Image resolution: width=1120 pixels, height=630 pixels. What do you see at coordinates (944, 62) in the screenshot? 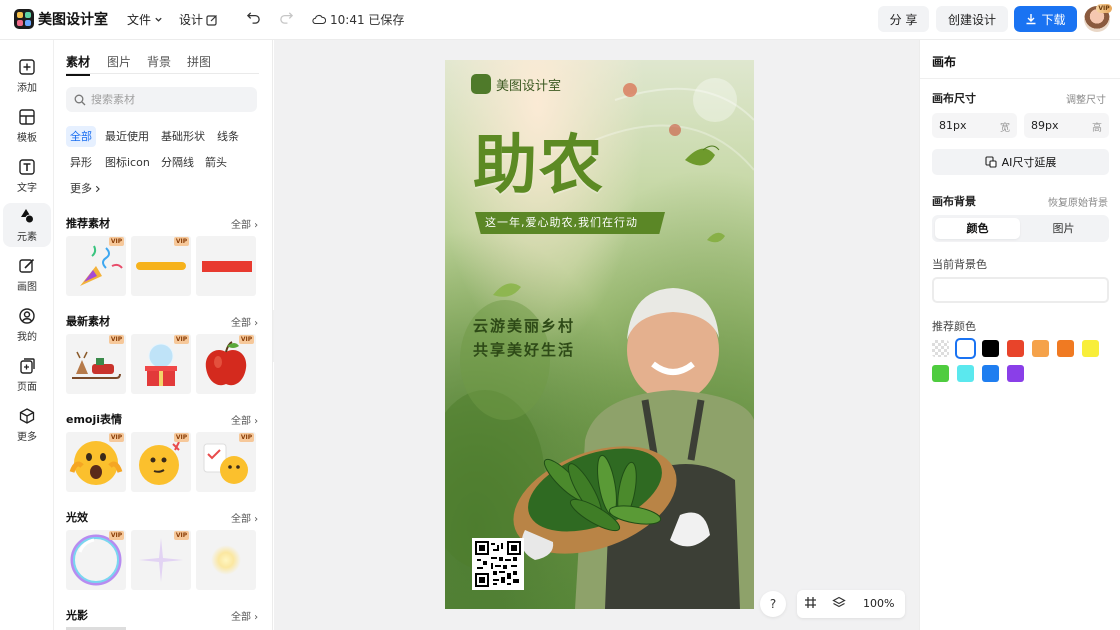
I see `panel-title: 画布` at bounding box center [944, 62].